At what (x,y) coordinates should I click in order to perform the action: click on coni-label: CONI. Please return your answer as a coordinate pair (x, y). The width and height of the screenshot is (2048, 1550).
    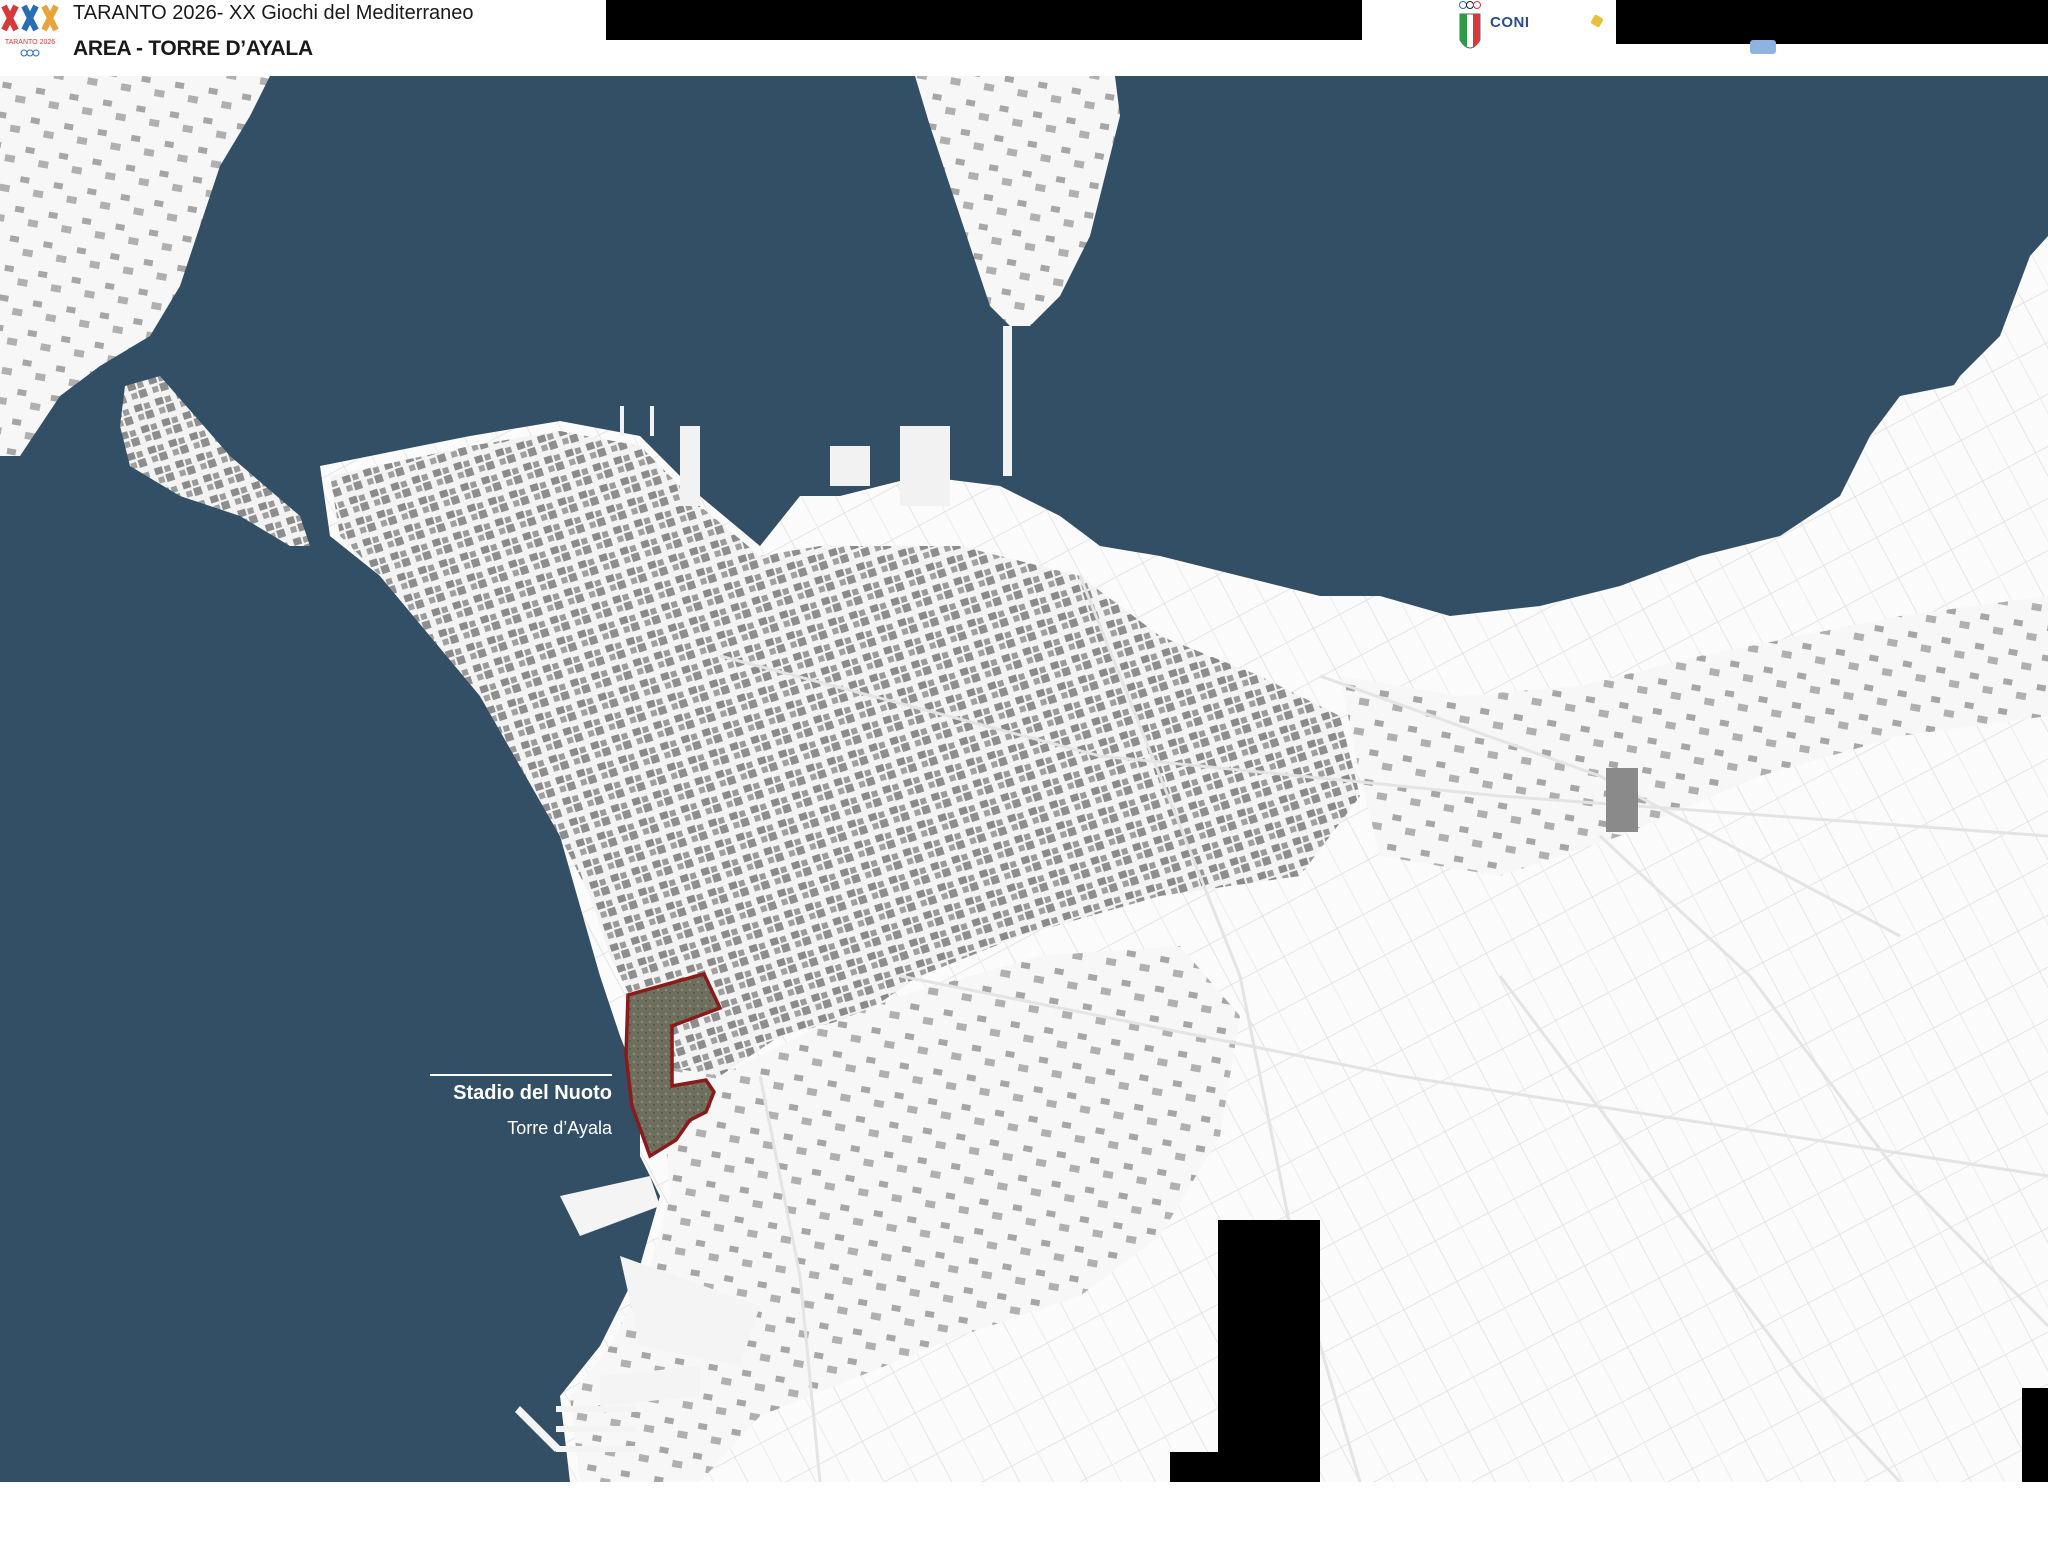
    Looking at the image, I should click on (1510, 22).